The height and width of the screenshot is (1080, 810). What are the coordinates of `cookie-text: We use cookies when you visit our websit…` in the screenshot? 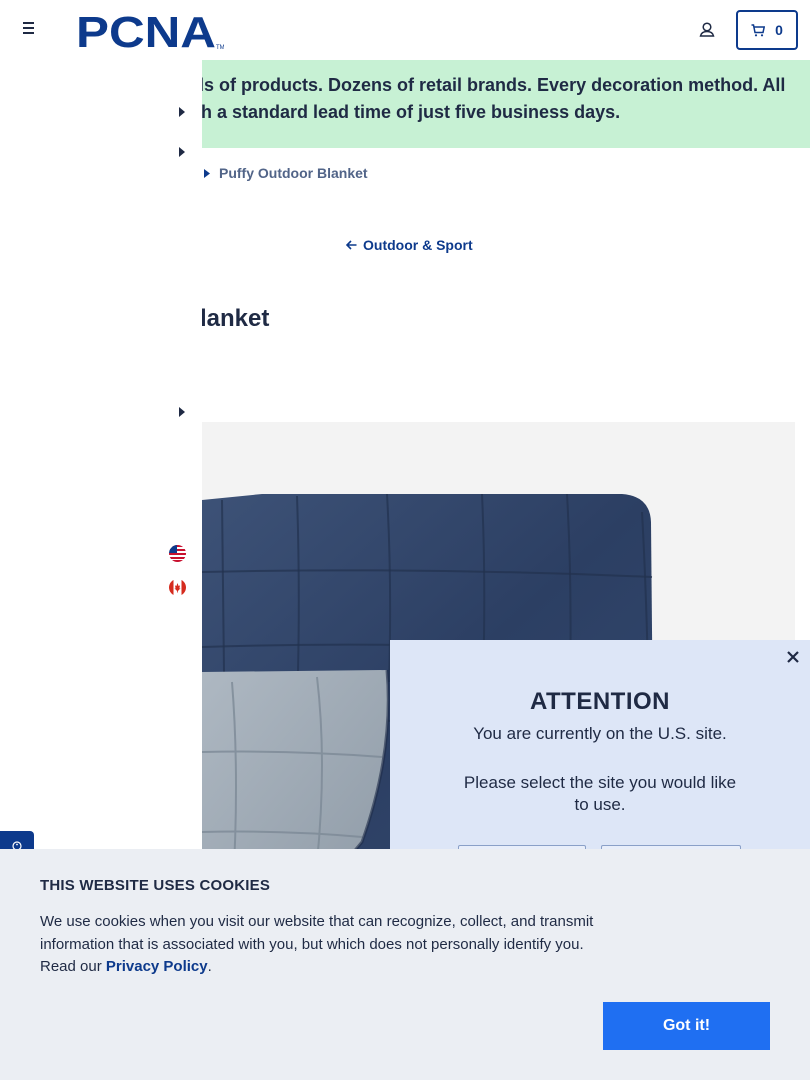 It's located at (320, 945).